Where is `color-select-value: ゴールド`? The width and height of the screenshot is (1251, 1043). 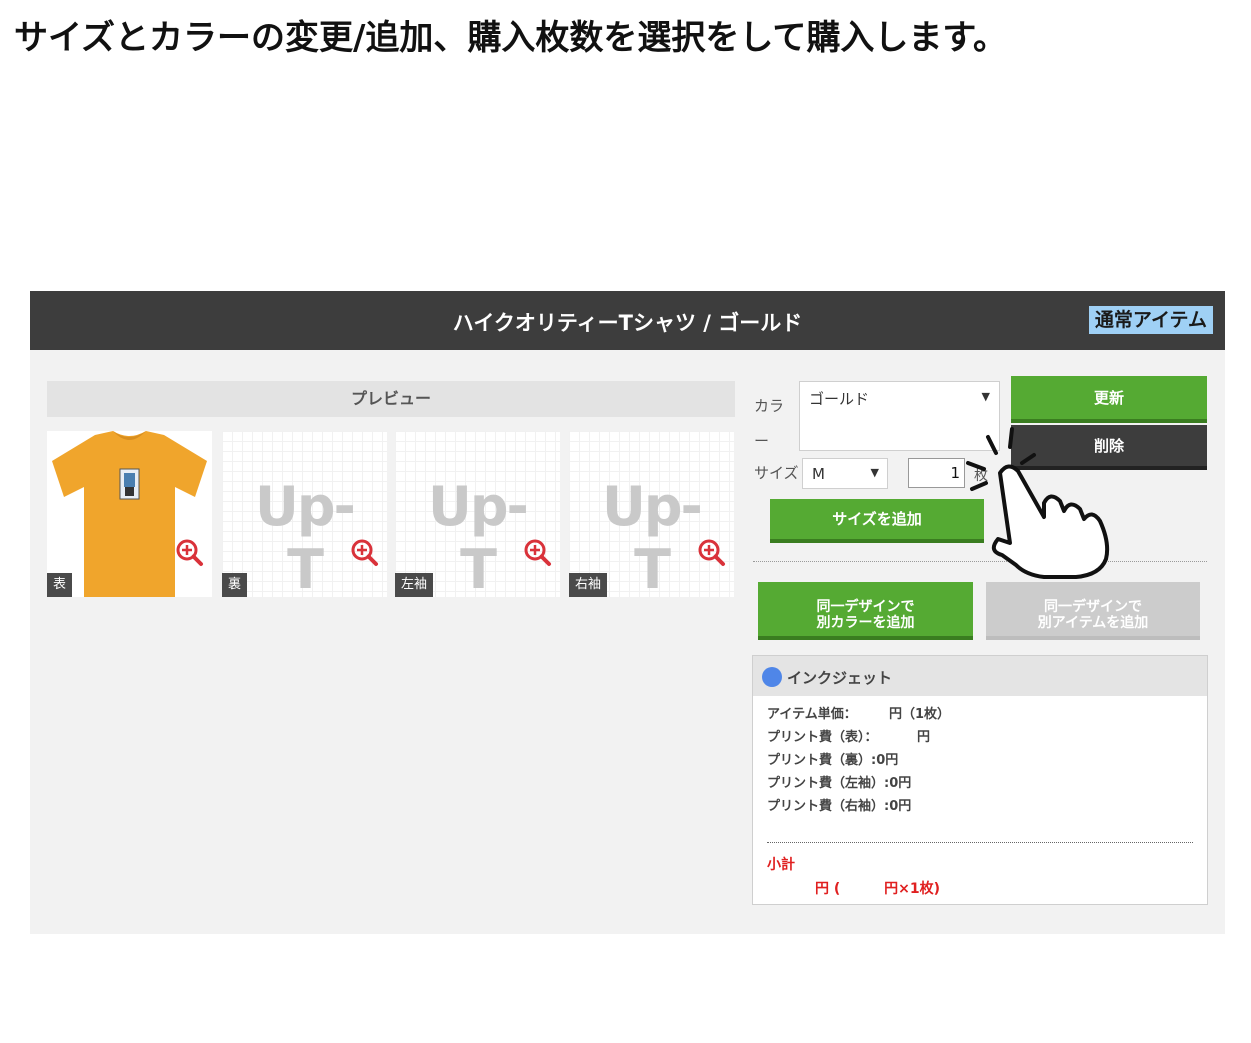 color-select-value: ゴールド is located at coordinates (839, 399).